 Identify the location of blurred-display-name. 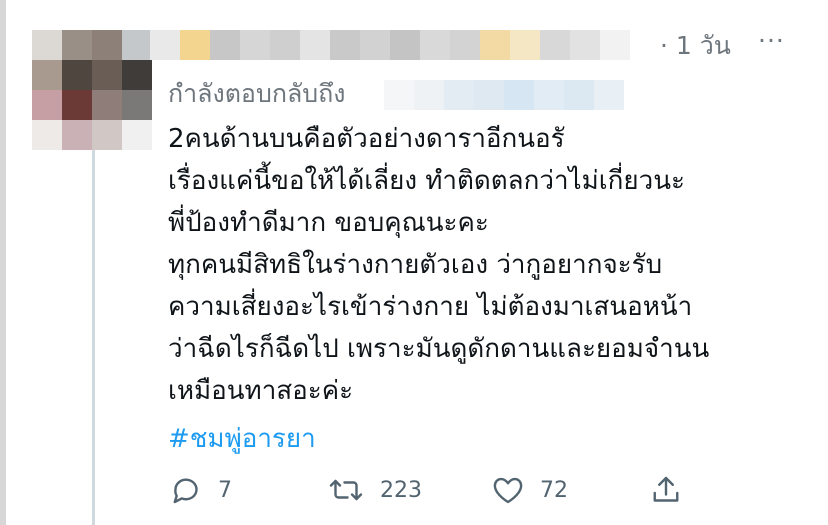
(390, 45).